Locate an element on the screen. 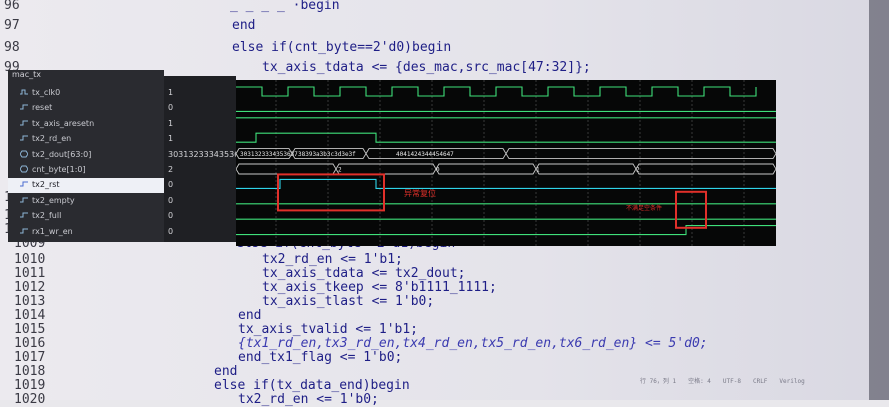  code-line: else if(tx_data_end)begin is located at coordinates (312, 385).